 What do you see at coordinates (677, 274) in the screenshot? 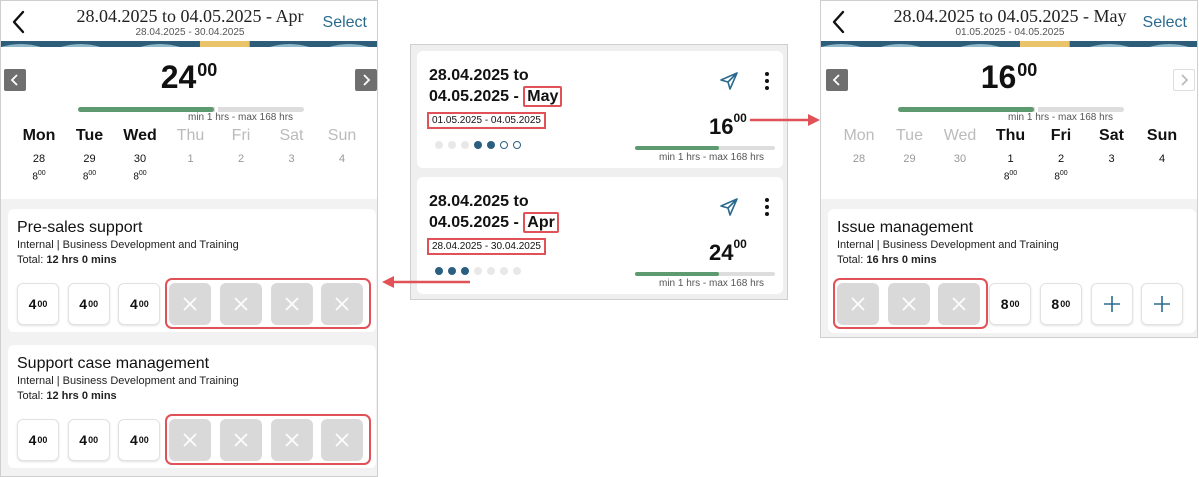
I see `progress-fill` at bounding box center [677, 274].